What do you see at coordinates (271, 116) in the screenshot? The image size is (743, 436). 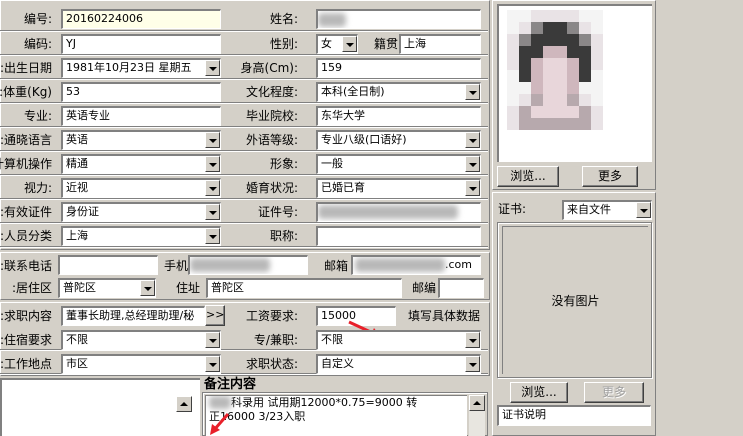 I see `school-label: 毕业院校:` at bounding box center [271, 116].